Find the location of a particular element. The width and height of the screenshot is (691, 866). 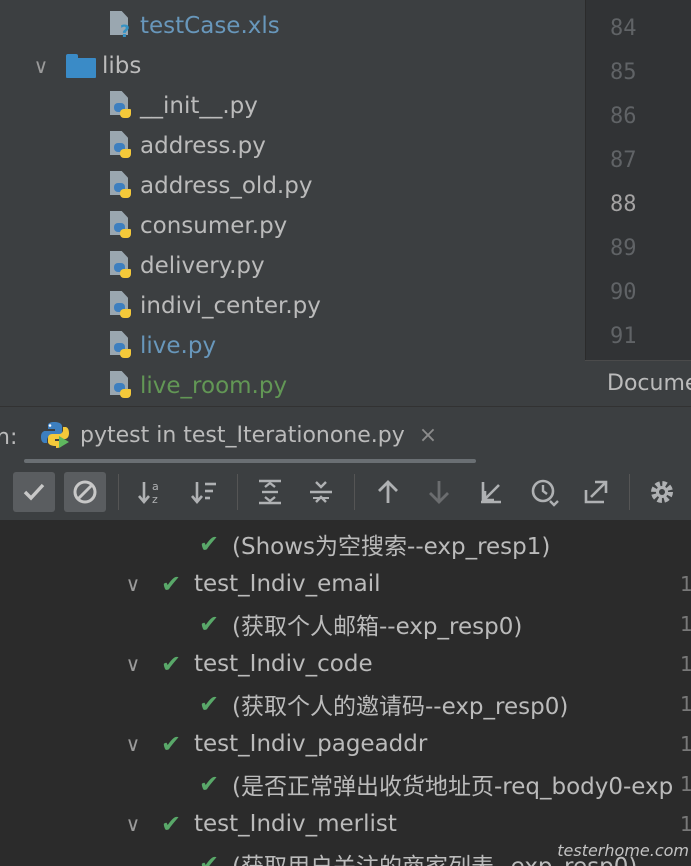

test-name: (获取个人的邀请码--exp_resp0) is located at coordinates (400, 707).